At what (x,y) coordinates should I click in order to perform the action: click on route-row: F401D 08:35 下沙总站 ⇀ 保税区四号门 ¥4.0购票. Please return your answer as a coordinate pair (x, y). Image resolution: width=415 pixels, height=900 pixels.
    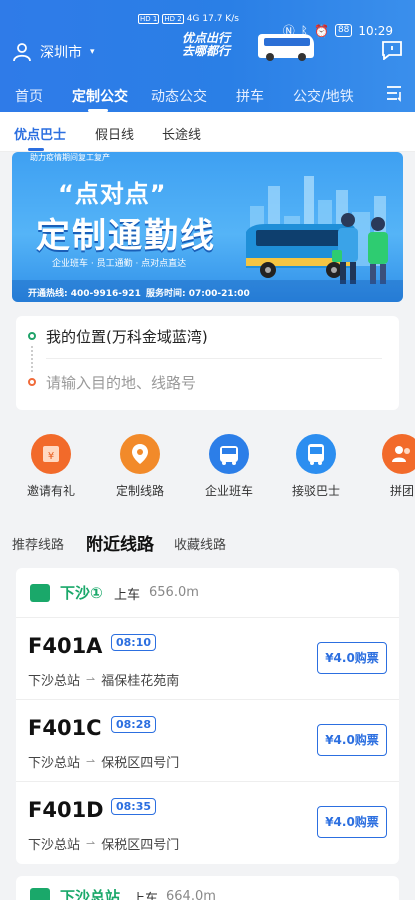
    Looking at the image, I should click on (207, 823).